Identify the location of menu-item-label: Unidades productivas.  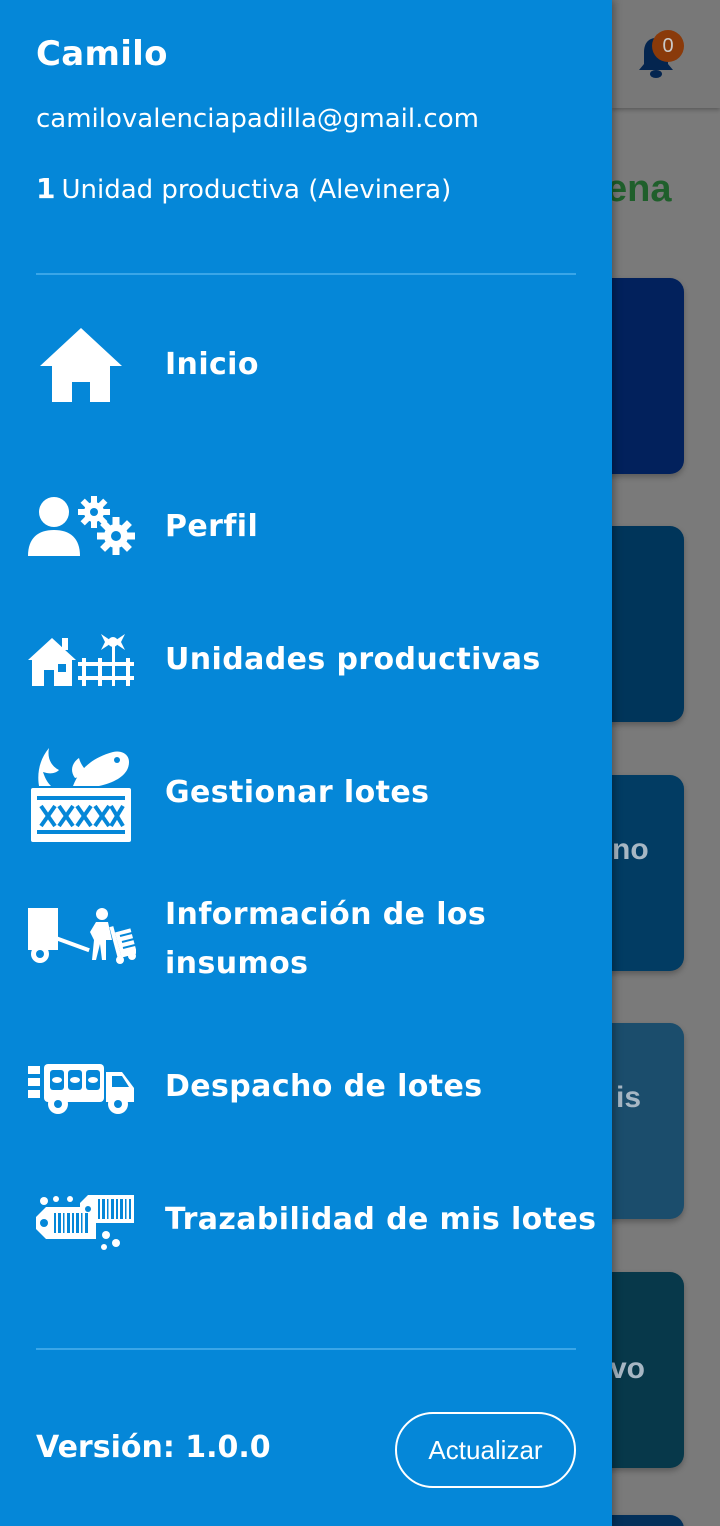
(353, 659).